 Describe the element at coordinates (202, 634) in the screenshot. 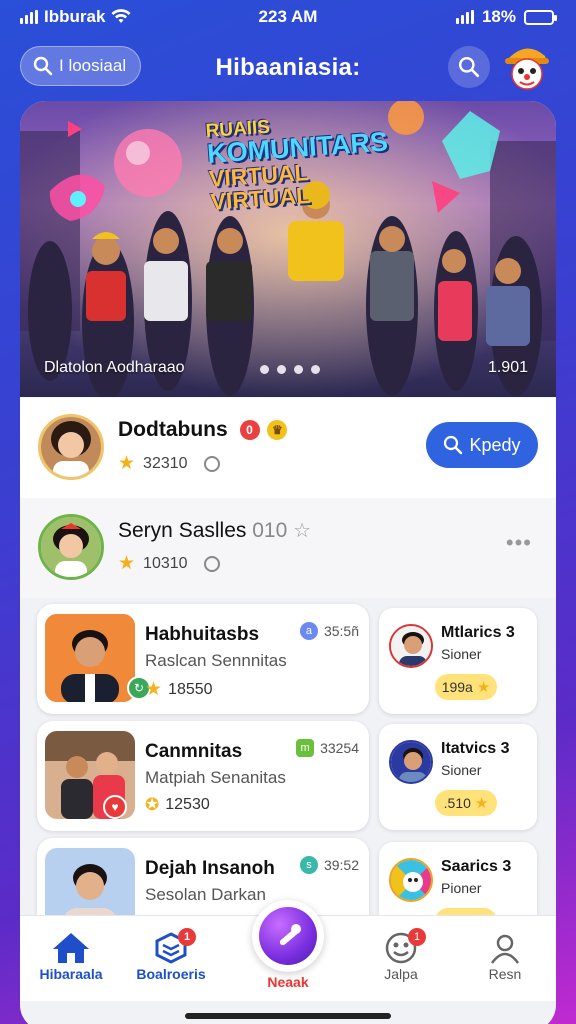

I see `community-title: Habhuitasbs` at that location.